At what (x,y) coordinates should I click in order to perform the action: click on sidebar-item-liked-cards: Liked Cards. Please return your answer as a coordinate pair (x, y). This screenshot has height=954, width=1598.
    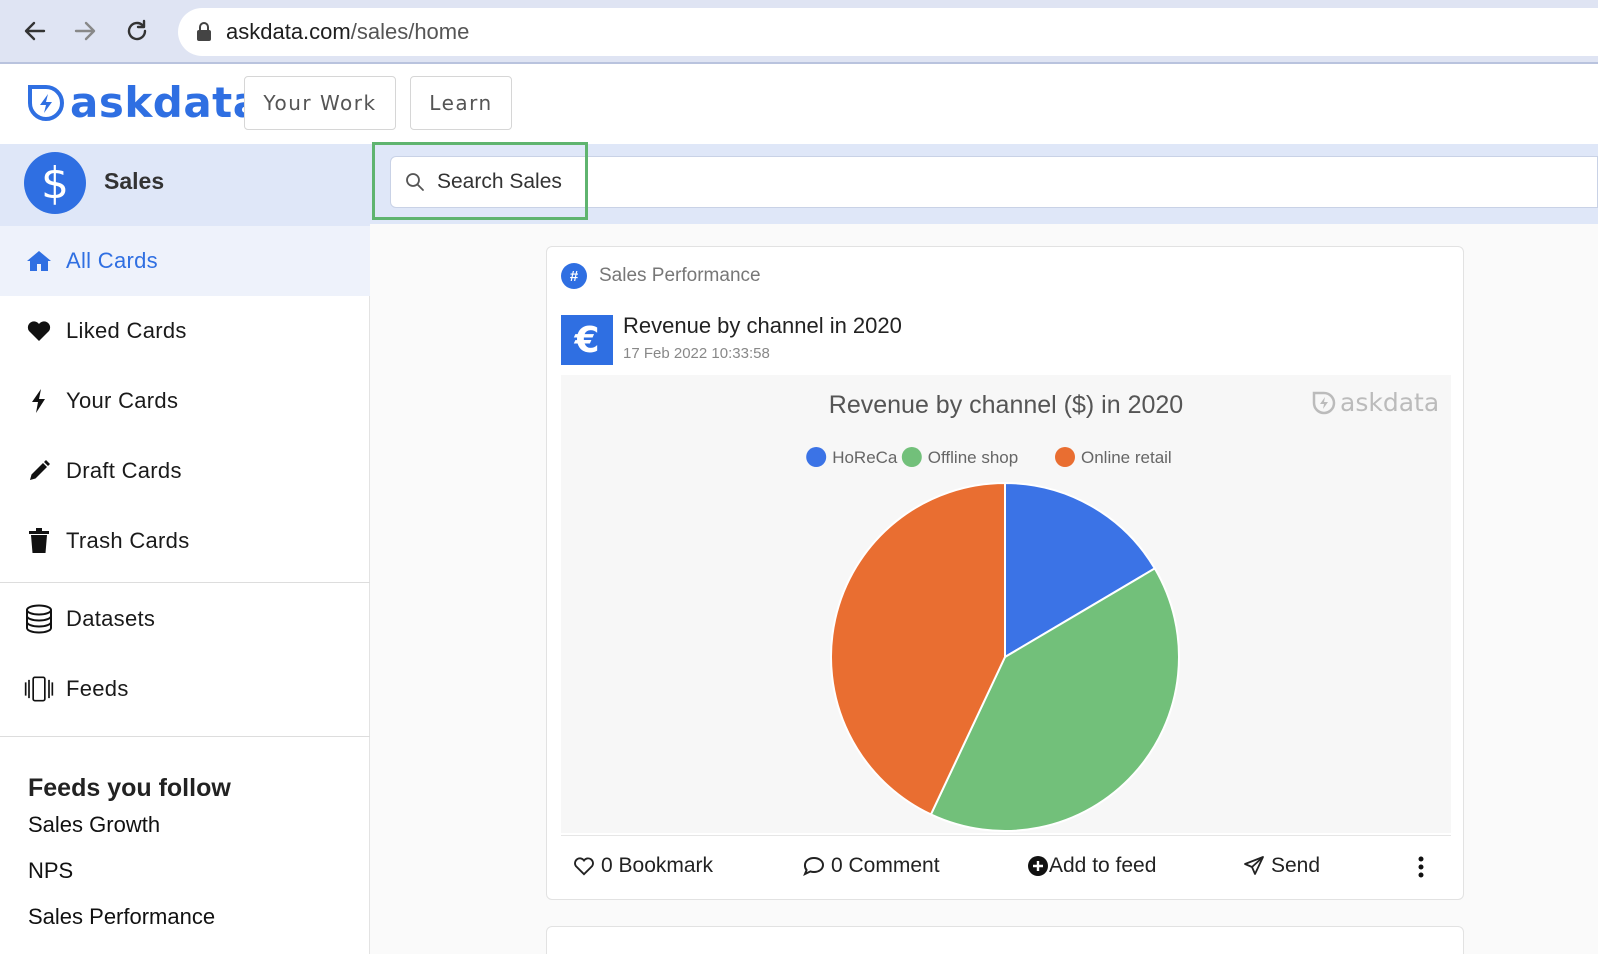
    Looking at the image, I should click on (185, 331).